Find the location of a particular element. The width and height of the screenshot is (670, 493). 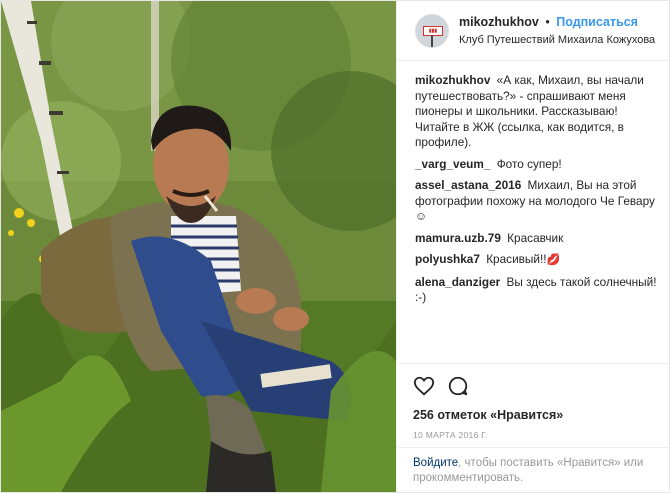

avatar: ▮▮▮ is located at coordinates (432, 30).